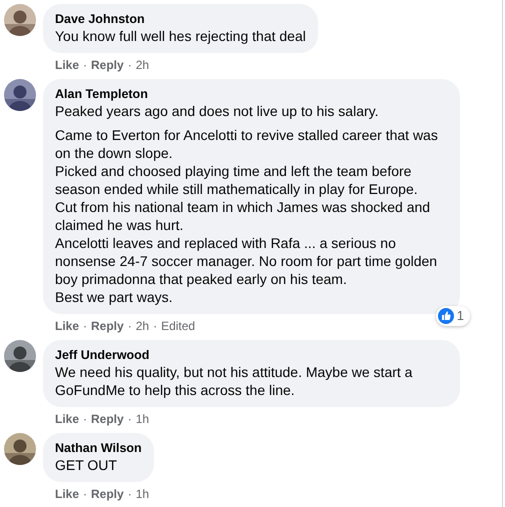  What do you see at coordinates (98, 448) in the screenshot?
I see `author-name: Nathan Wilson` at bounding box center [98, 448].